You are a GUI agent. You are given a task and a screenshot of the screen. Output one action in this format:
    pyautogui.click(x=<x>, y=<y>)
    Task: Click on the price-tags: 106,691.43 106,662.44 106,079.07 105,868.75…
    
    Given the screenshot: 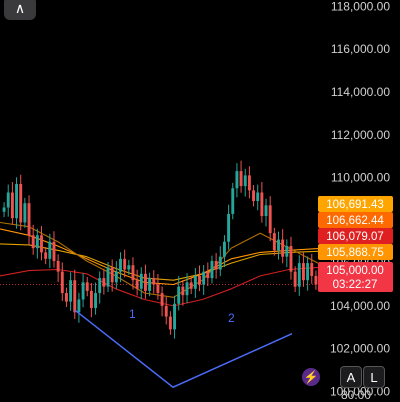 What is the action you would take?
    pyautogui.click(x=355, y=244)
    